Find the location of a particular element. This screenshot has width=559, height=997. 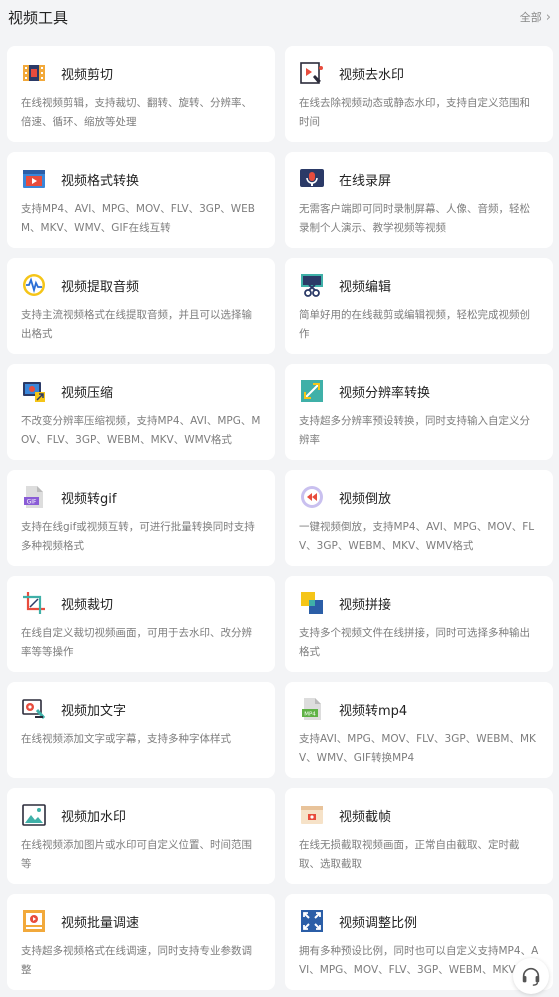

tool-card-header: 视频剪切 is located at coordinates (141, 73).